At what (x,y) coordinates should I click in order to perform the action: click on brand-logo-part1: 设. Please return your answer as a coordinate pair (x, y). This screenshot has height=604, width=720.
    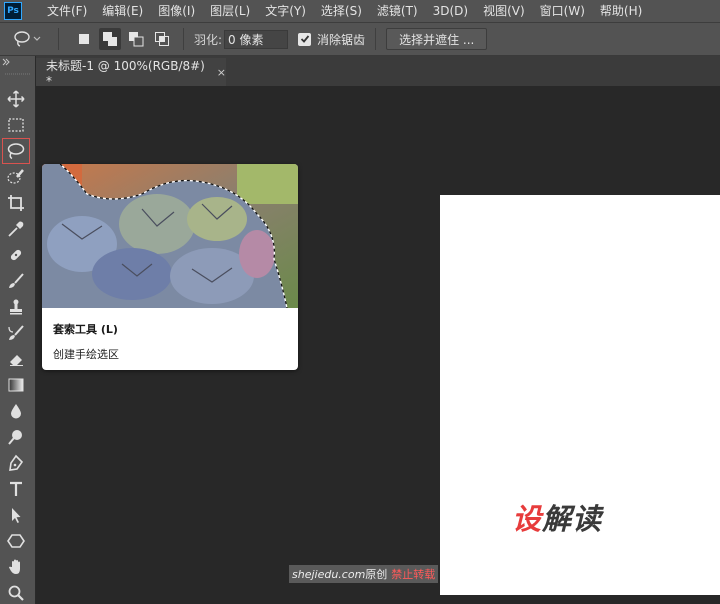
    Looking at the image, I should click on (527, 519).